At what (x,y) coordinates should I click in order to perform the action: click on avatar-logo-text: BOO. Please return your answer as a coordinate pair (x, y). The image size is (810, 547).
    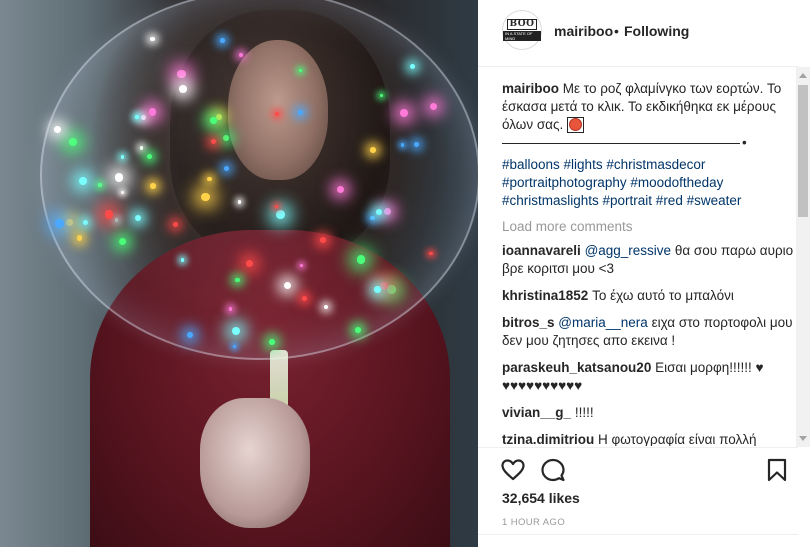
    Looking at the image, I should click on (522, 24).